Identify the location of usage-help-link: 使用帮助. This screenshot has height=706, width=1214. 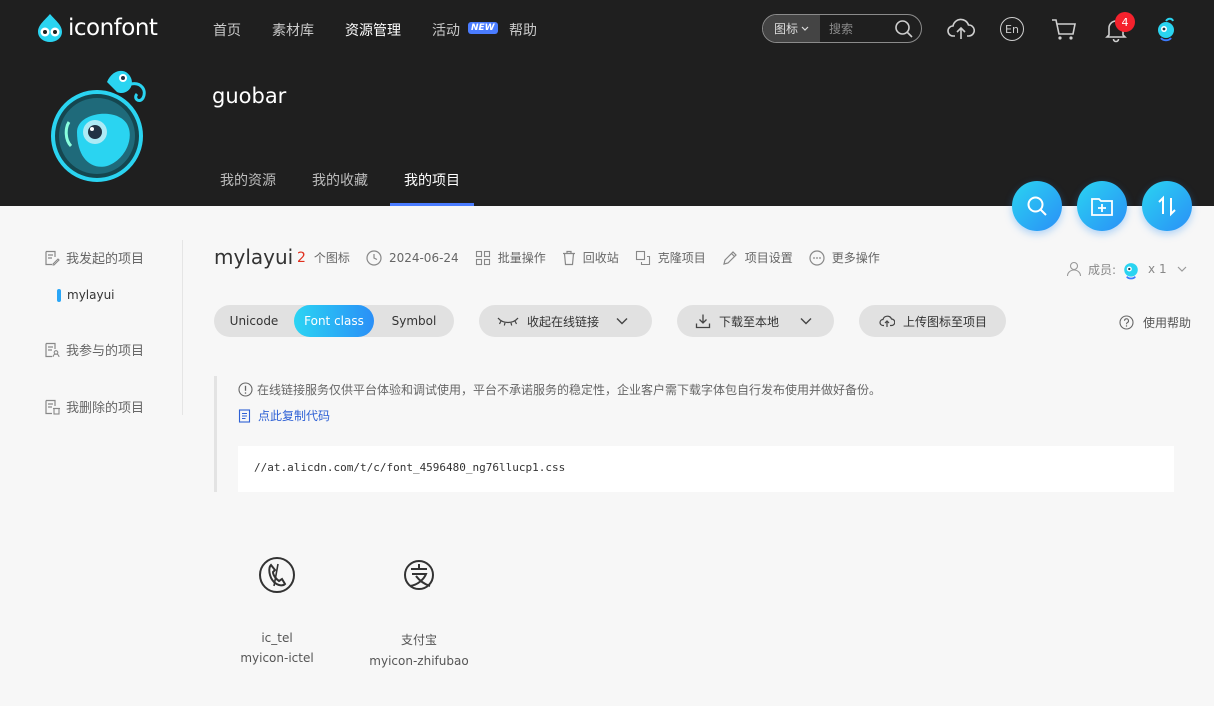
(1155, 322).